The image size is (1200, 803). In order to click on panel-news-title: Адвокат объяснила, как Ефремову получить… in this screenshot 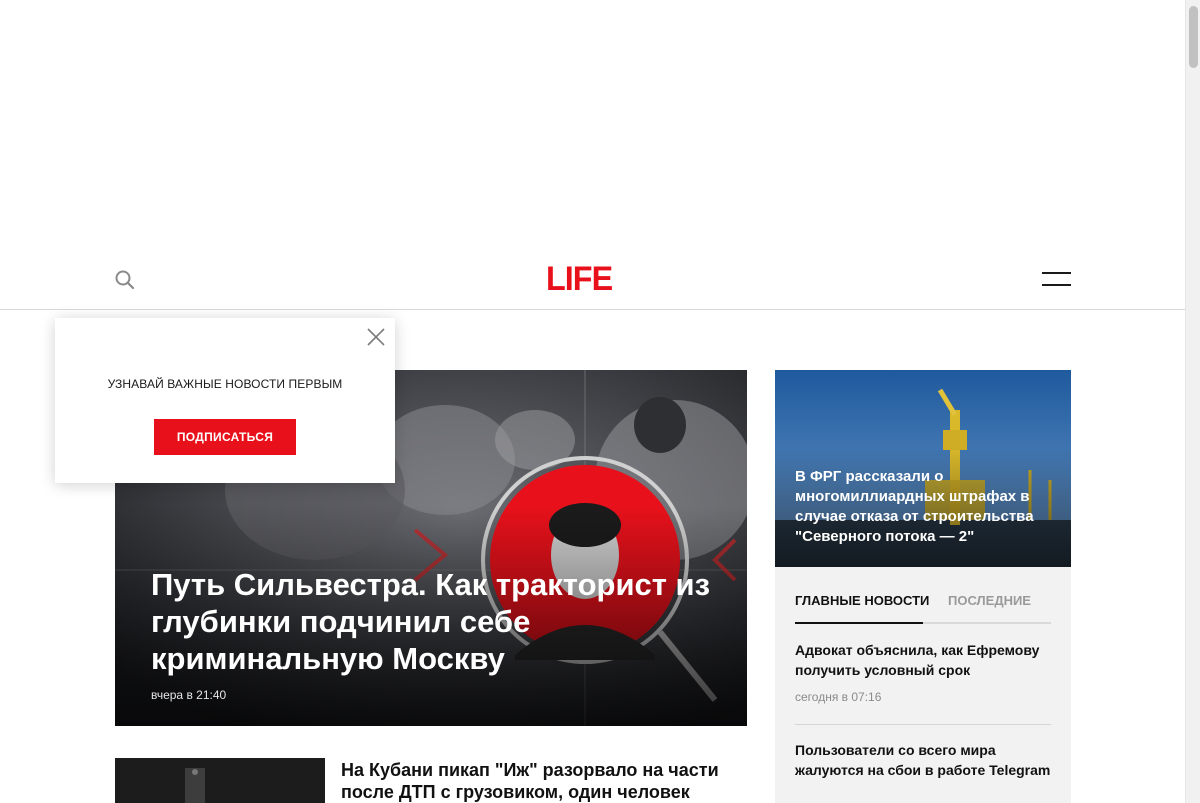, I will do `click(923, 660)`.